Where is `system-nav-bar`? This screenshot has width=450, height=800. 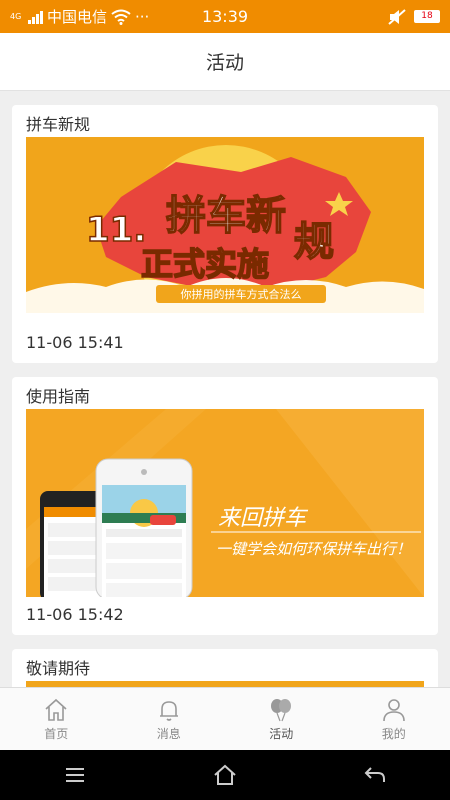 system-nav-bar is located at coordinates (225, 775).